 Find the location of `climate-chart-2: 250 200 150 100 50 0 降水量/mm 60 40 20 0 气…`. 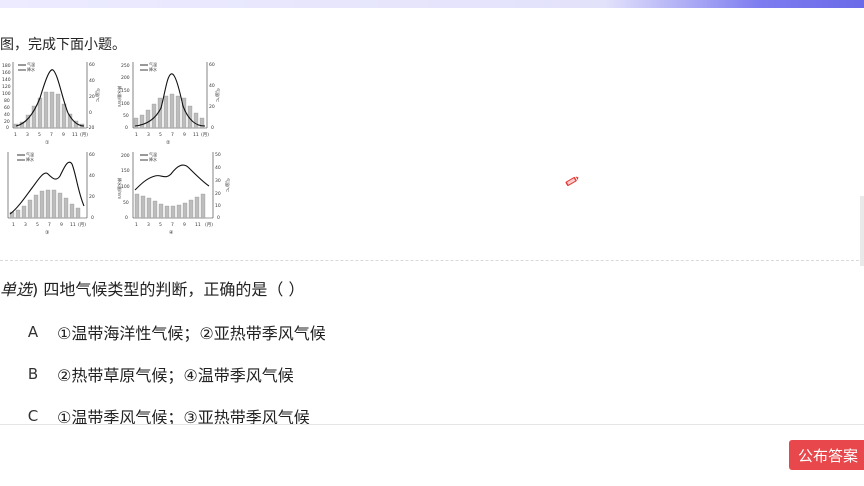

climate-chart-2: 250 200 150 100 50 0 降水量/mm 60 40 20 0 气… is located at coordinates (168, 102).